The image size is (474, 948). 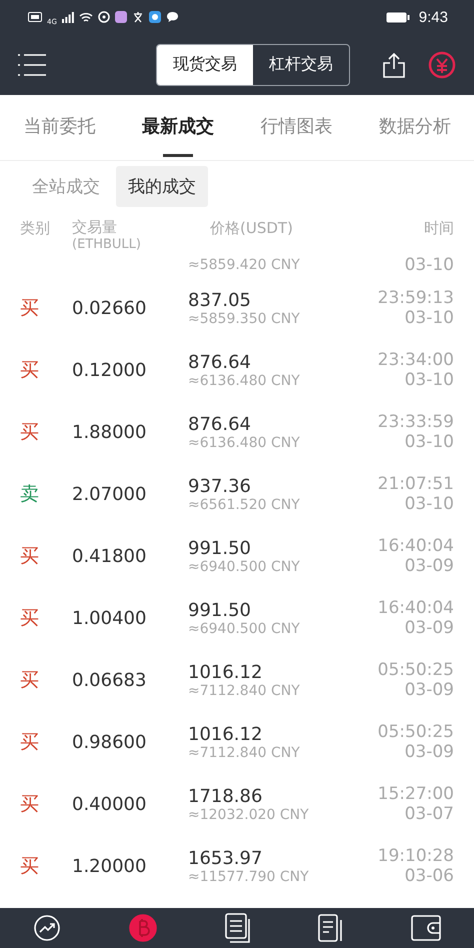 I want to click on trade-amount: 0.98600, so click(x=110, y=742).